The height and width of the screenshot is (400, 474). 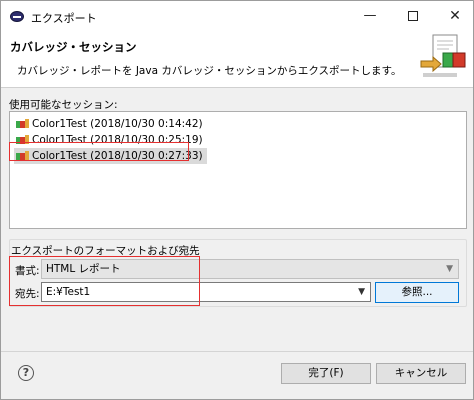 I want to click on help-icon: ?, so click(x=26, y=373).